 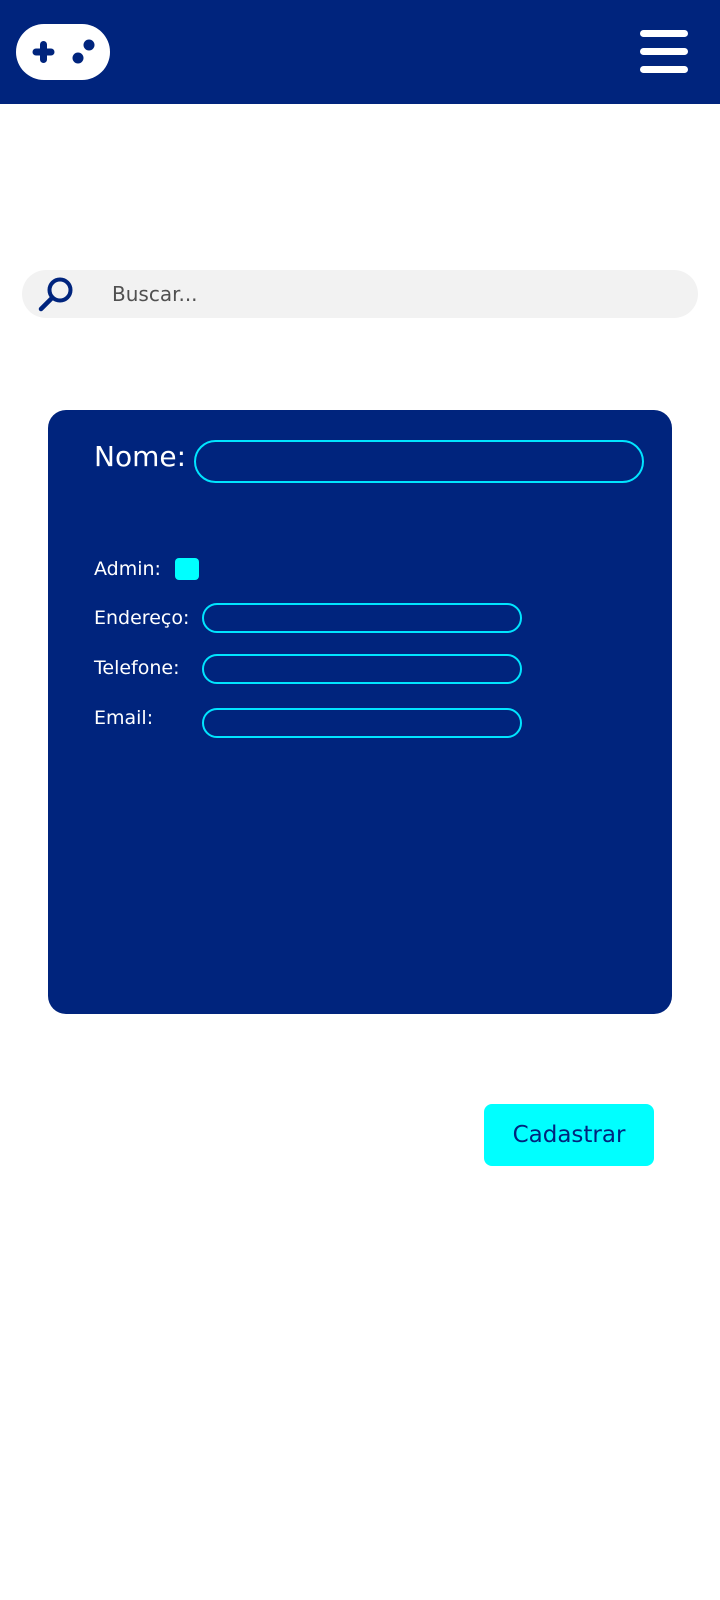 I want to click on admin-label: Admin:, so click(x=127, y=569).